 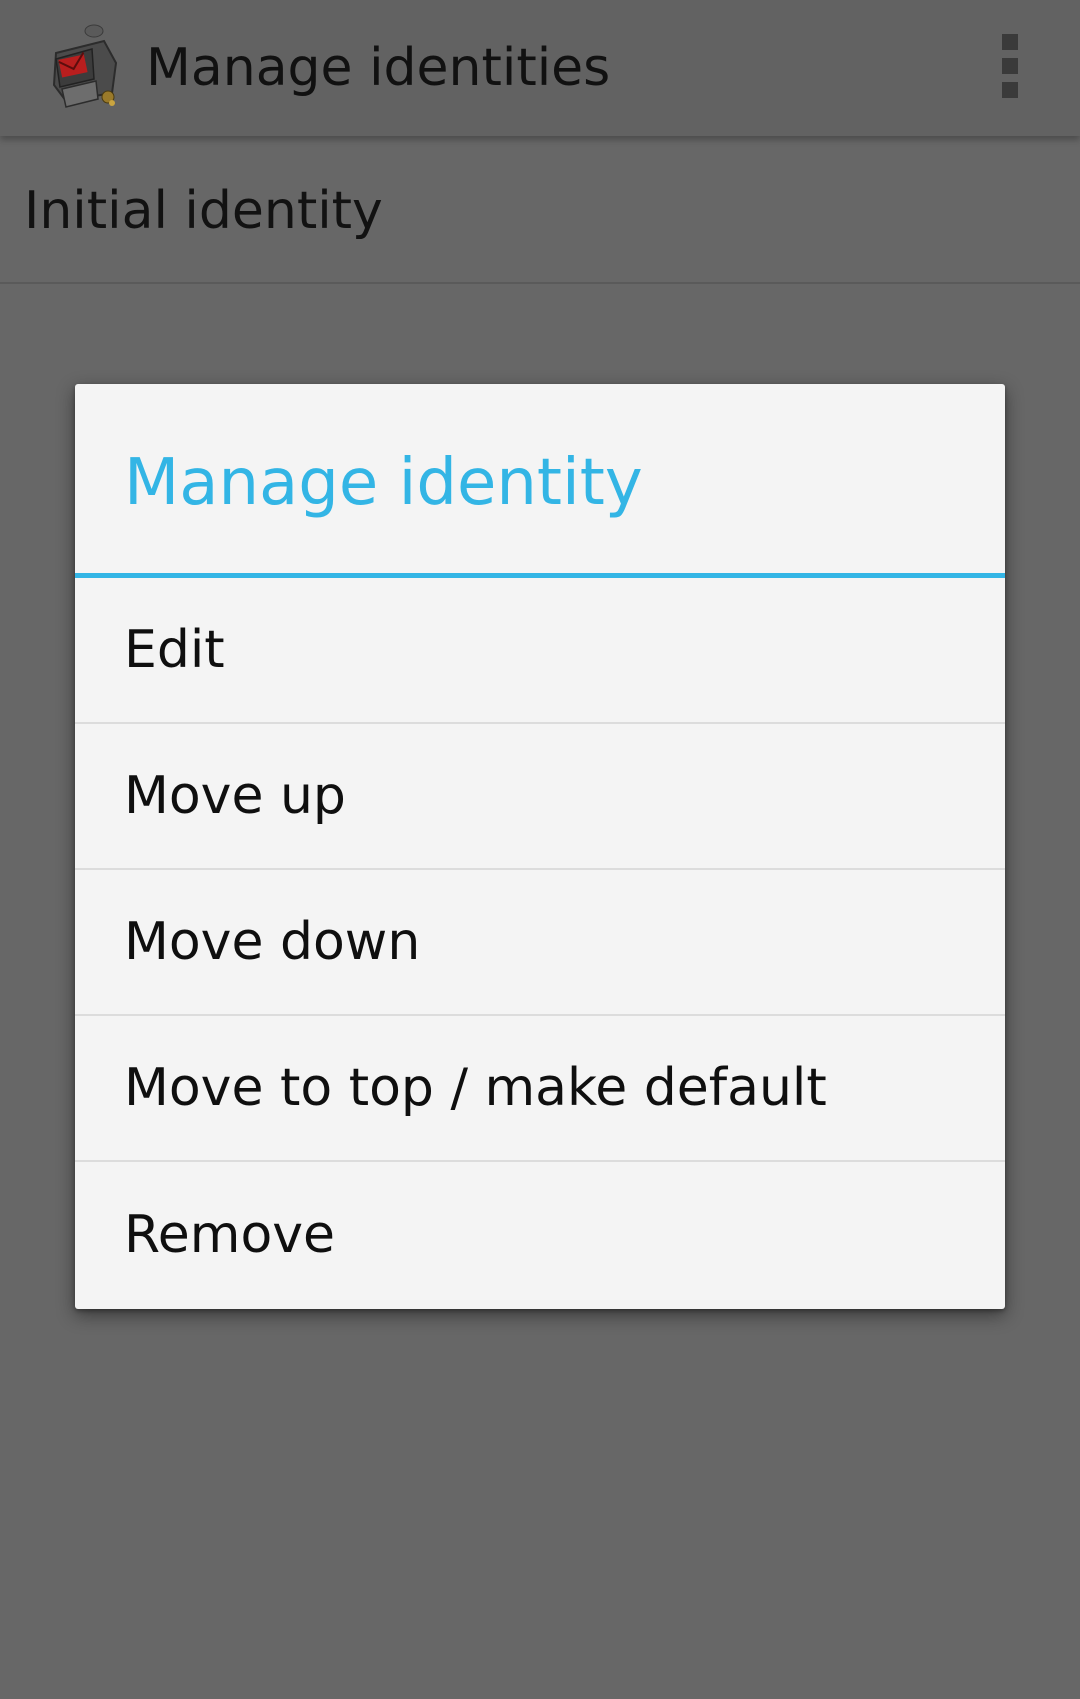 I want to click on menu-item-edit: Edit, so click(x=540, y=651).